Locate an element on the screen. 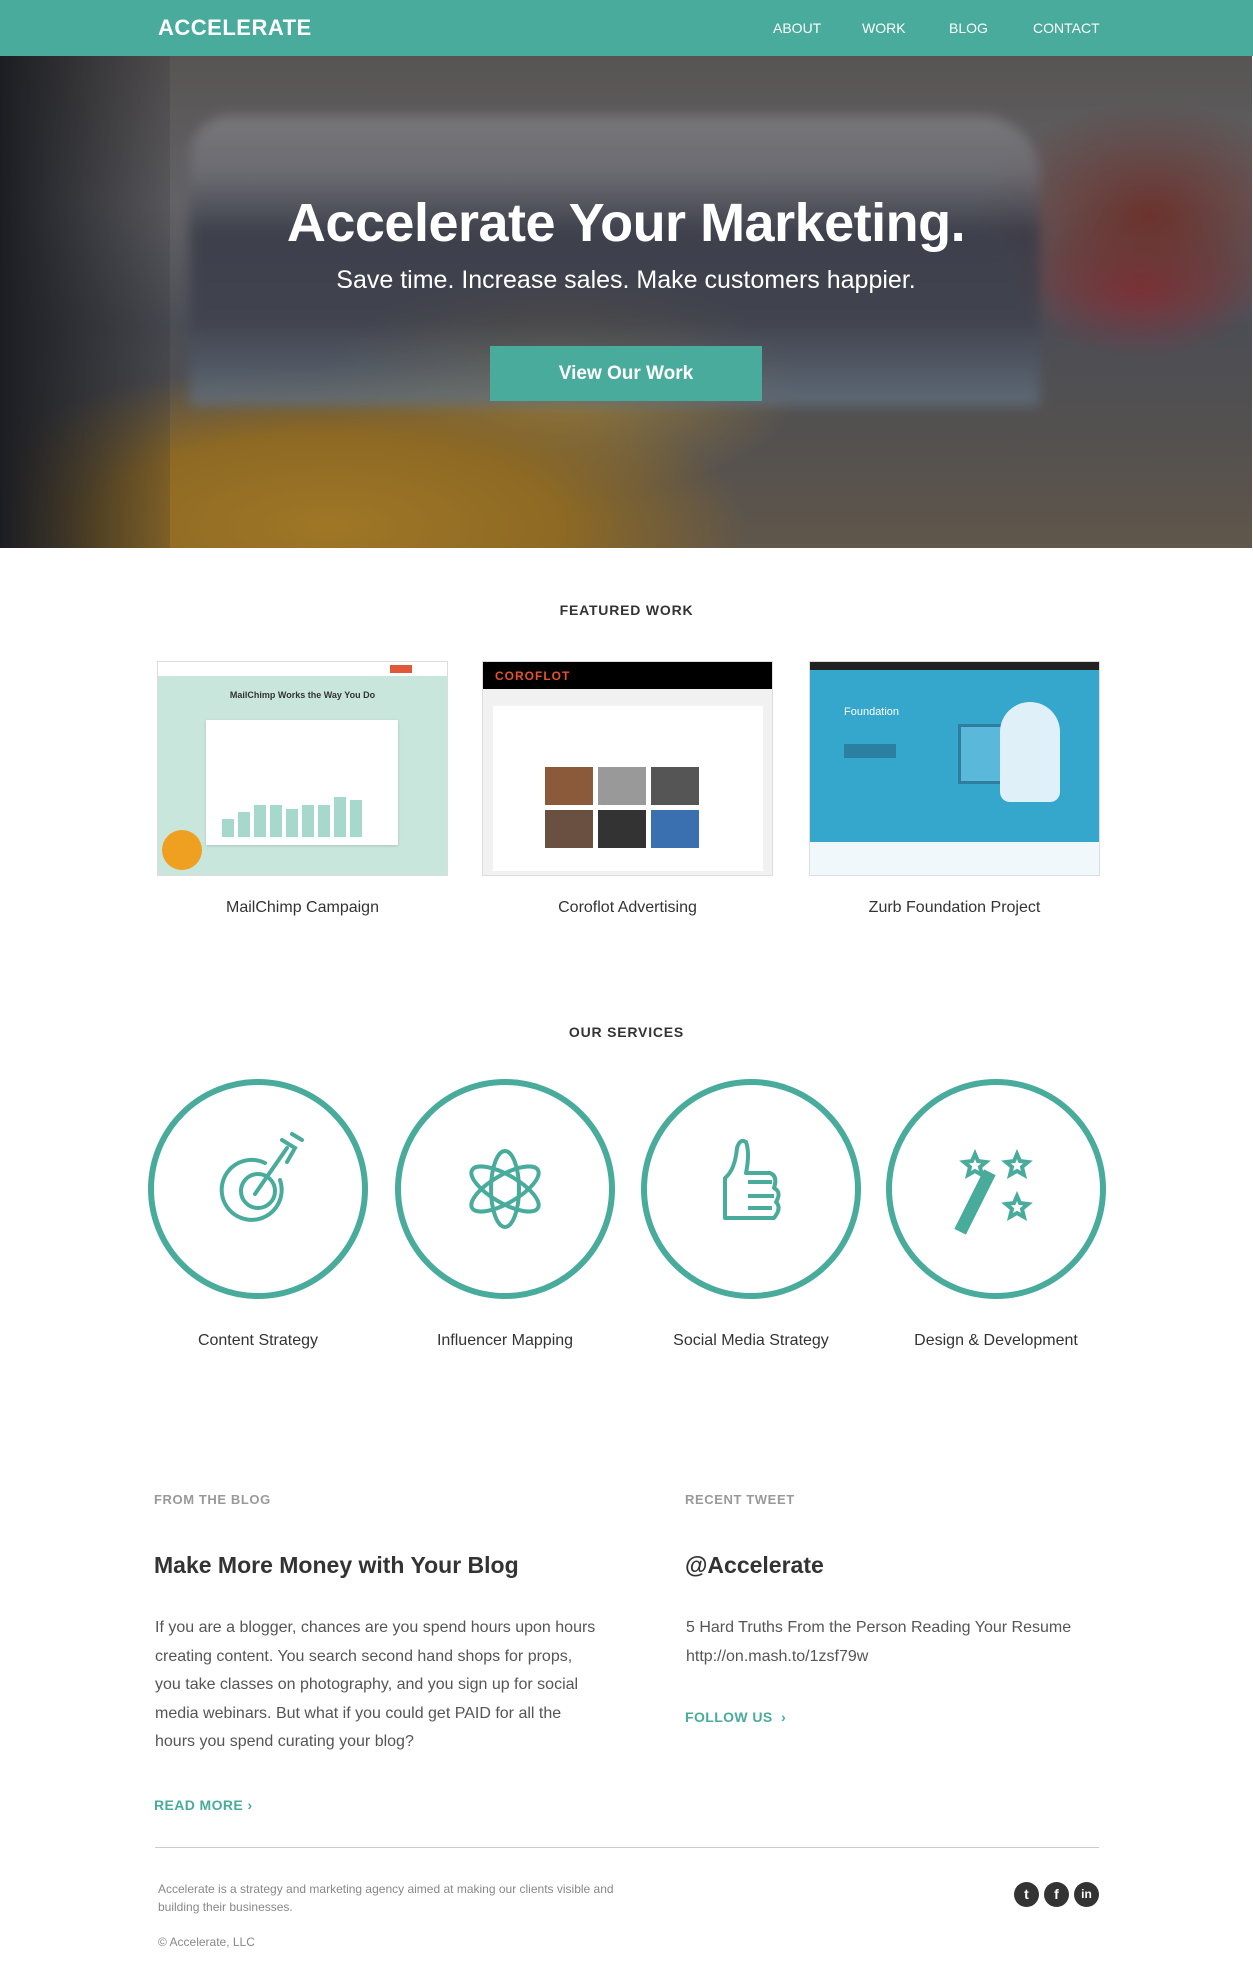 The width and height of the screenshot is (1253, 1983). facebook-icon: f is located at coordinates (1056, 1894).